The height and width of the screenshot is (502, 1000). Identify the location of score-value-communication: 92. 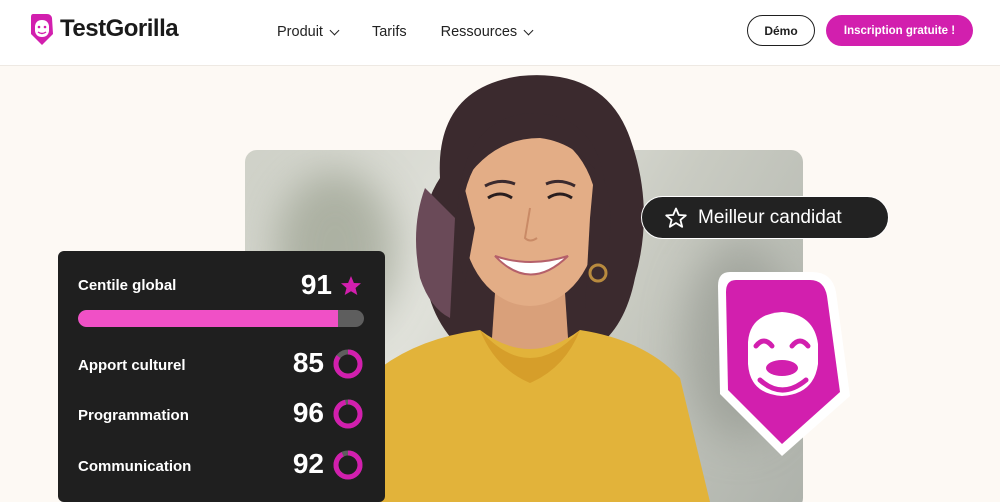
(308, 463).